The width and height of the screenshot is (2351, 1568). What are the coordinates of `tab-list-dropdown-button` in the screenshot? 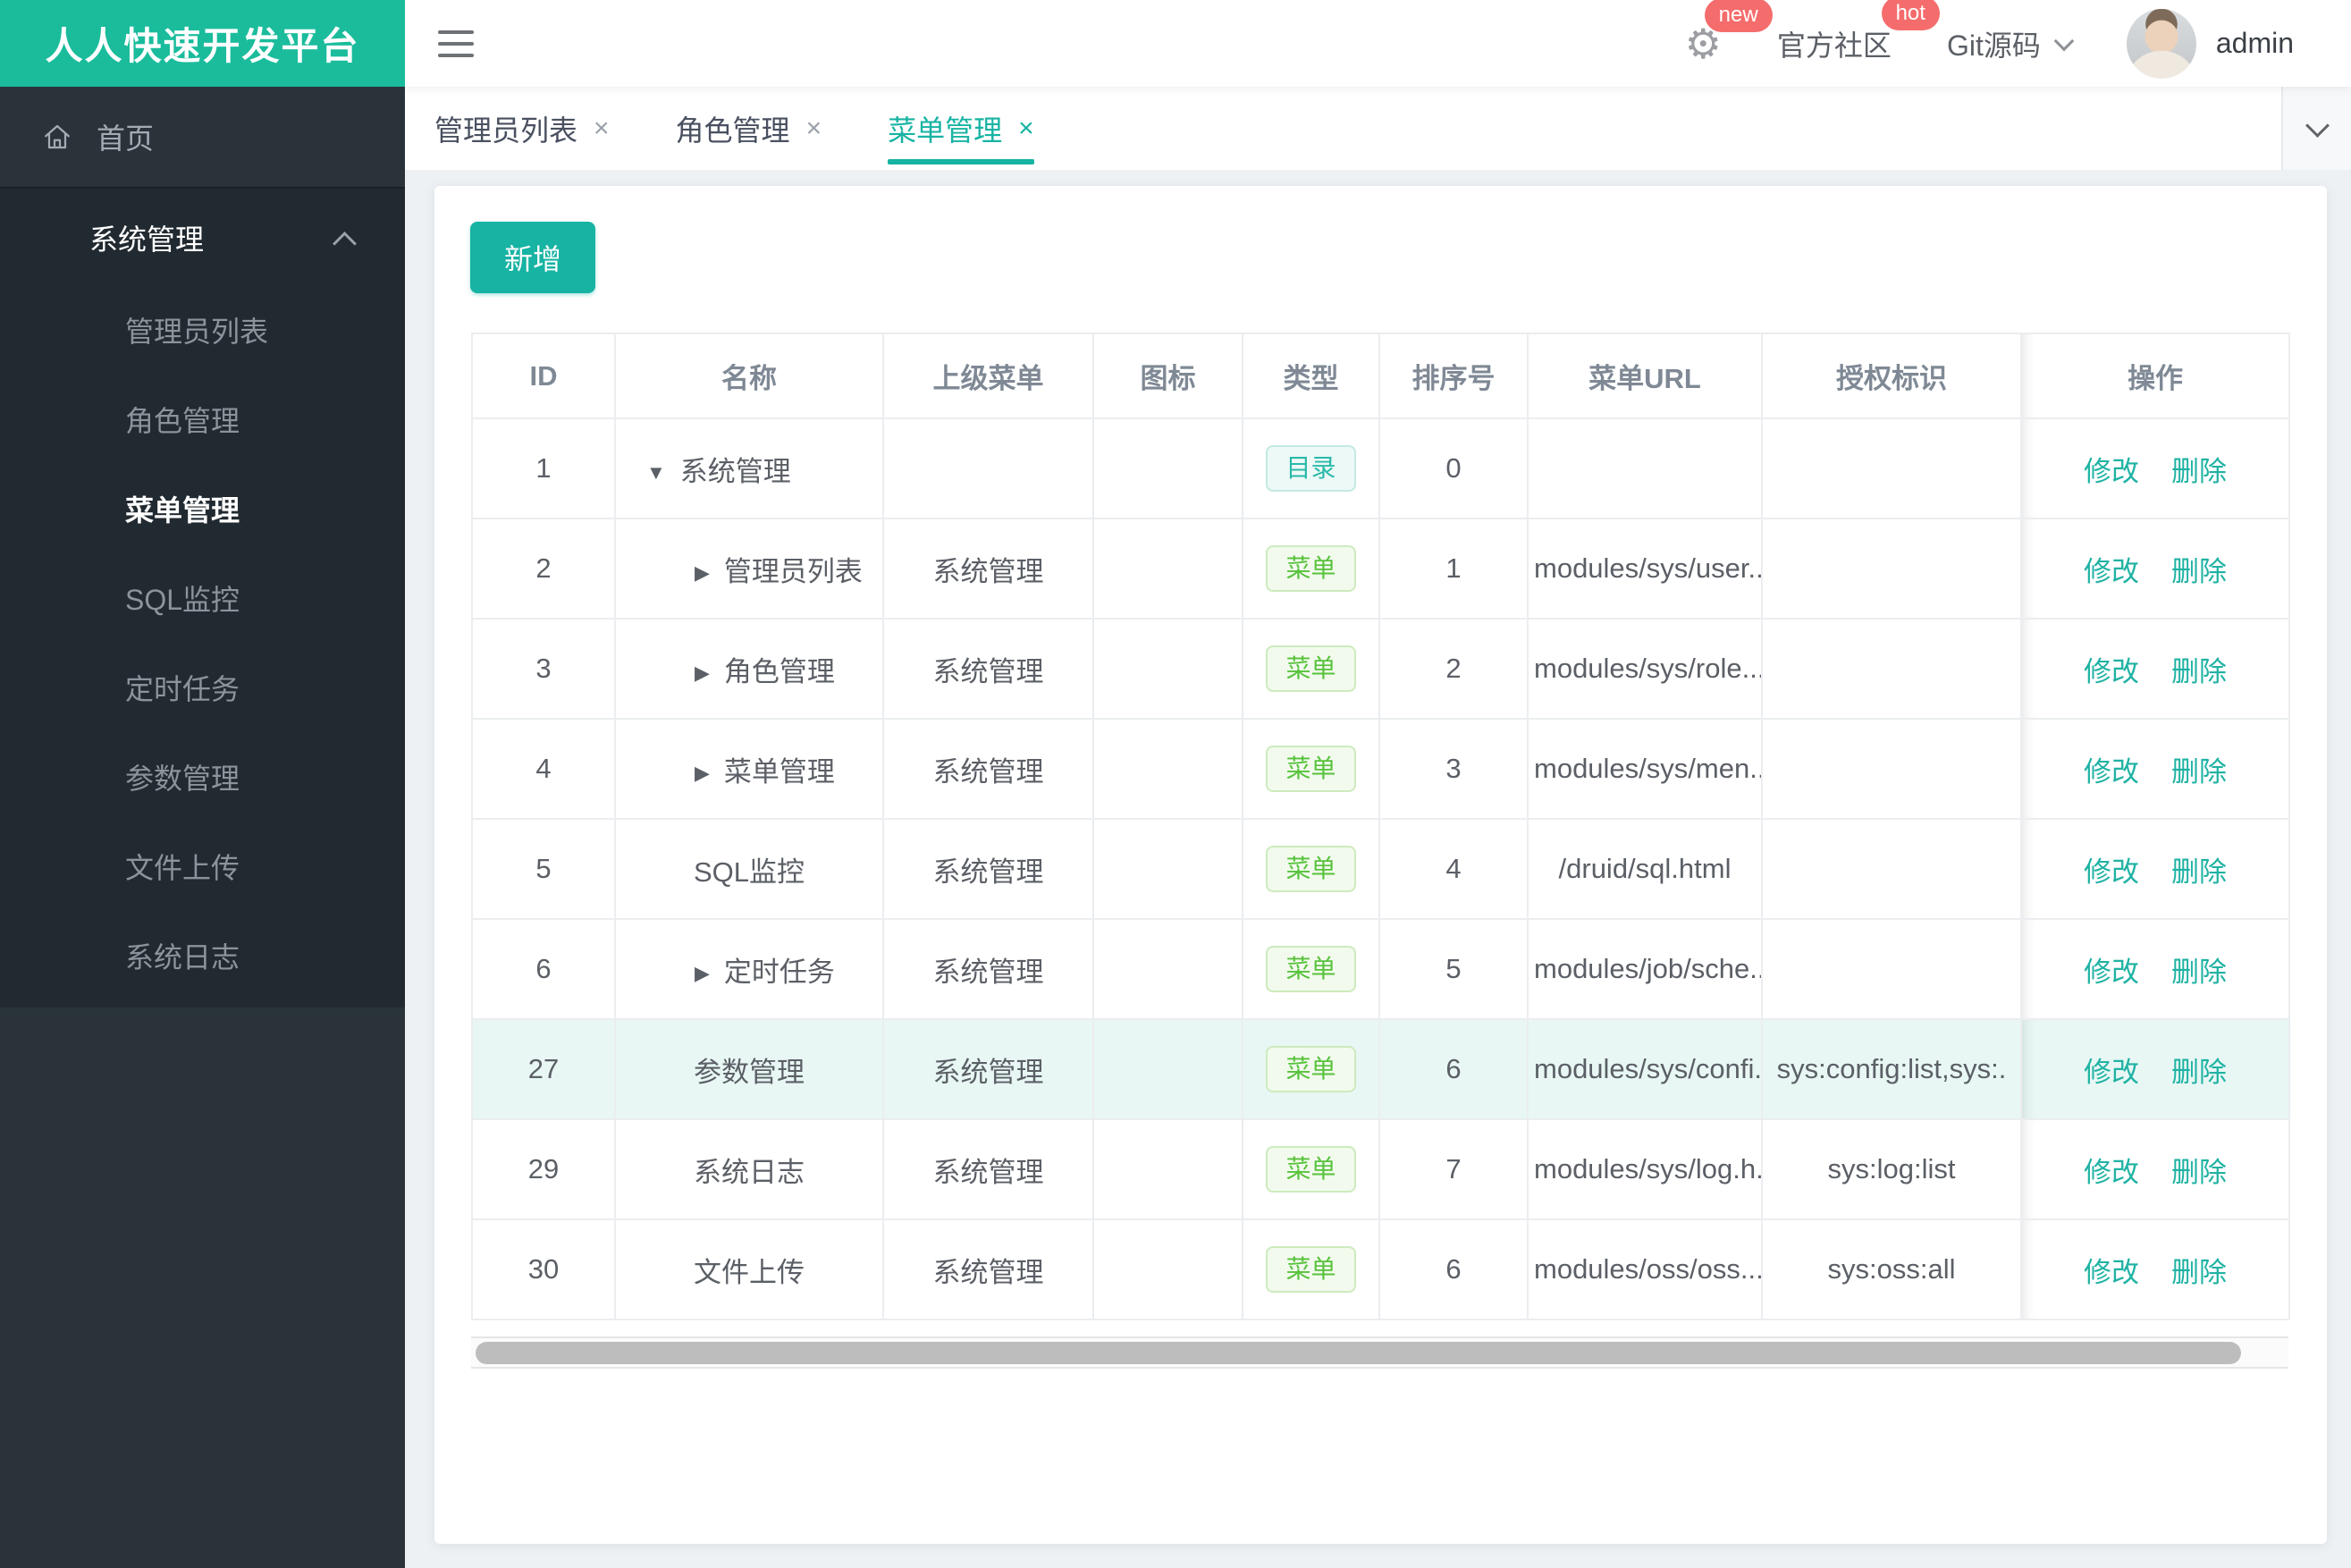 It's located at (2316, 128).